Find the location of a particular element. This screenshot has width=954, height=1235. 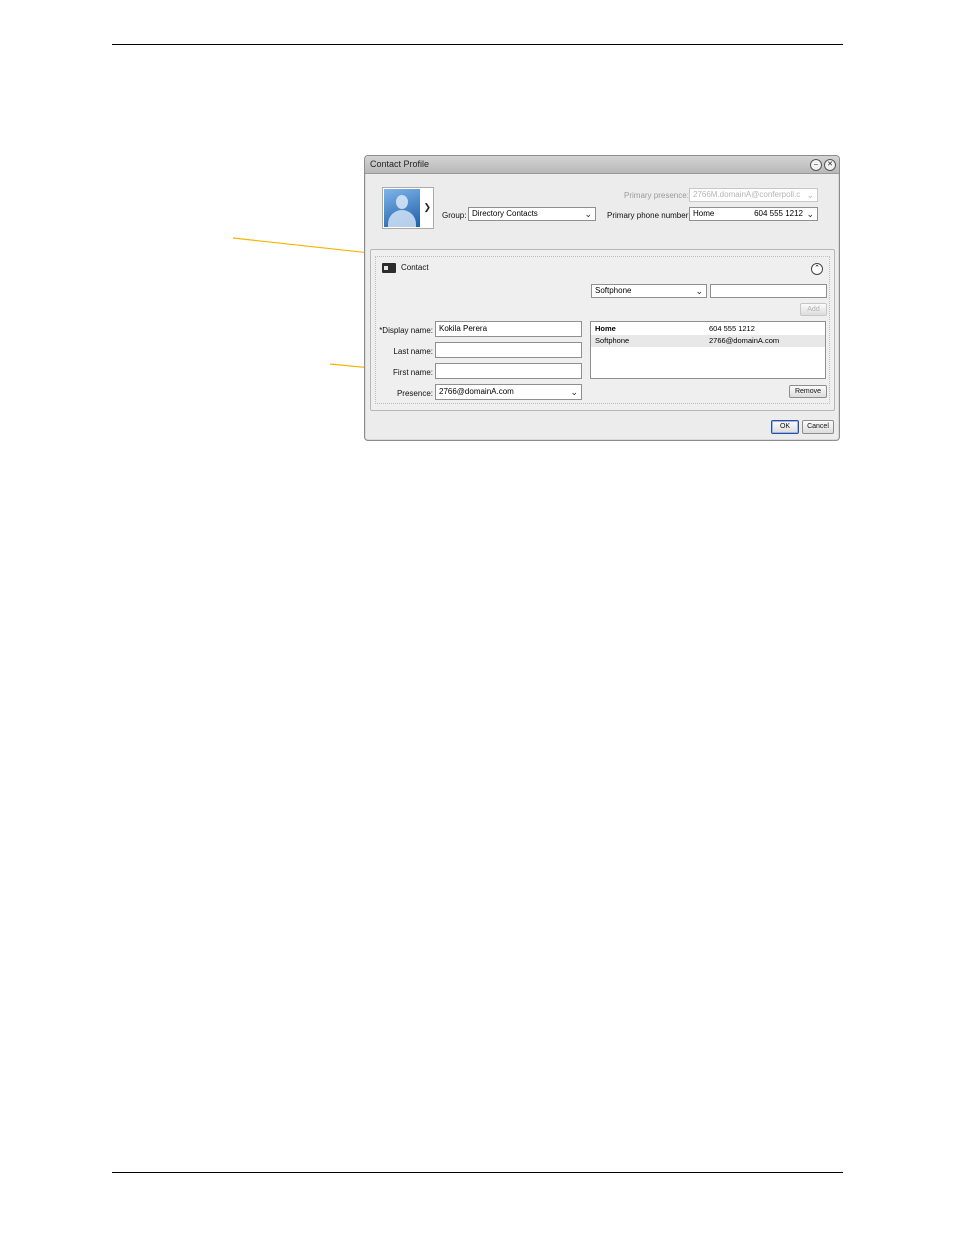

presence-select: 2766@domainA.com ⌄ is located at coordinates (508, 392).